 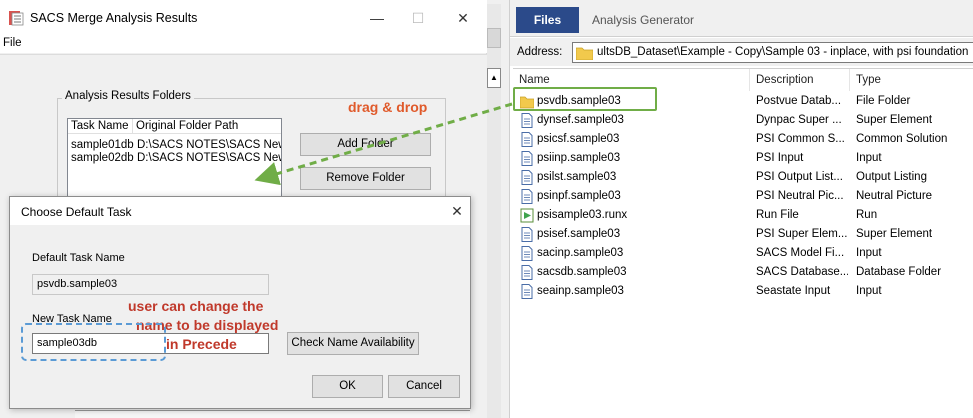 I want to click on close-button: ✕, so click(x=463, y=18).